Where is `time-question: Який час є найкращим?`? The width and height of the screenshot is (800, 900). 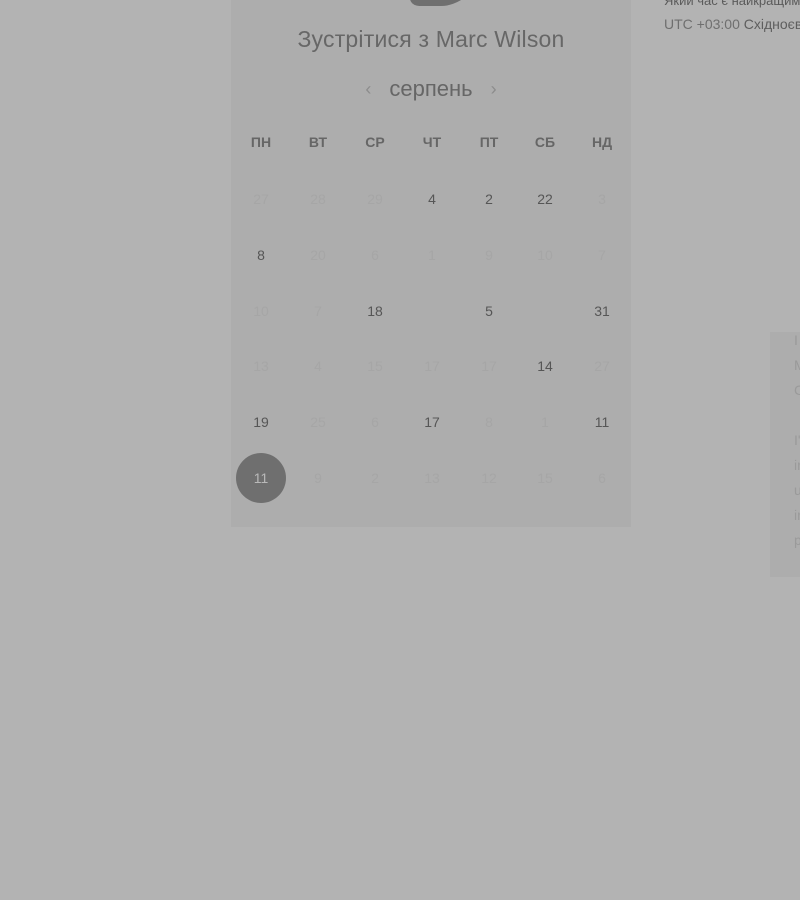 time-question: Який час є найкращим? is located at coordinates (732, 4).